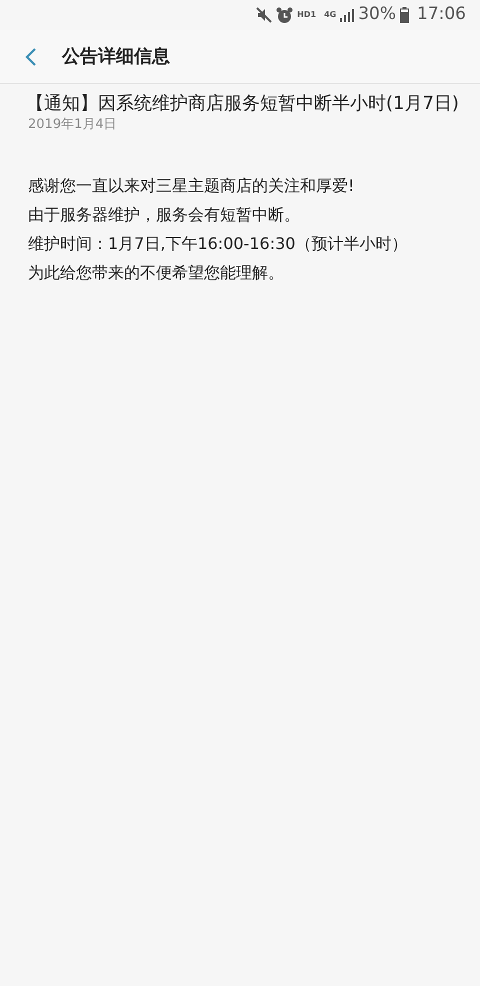 The image size is (480, 986). I want to click on battery-percent: 30%, so click(377, 14).